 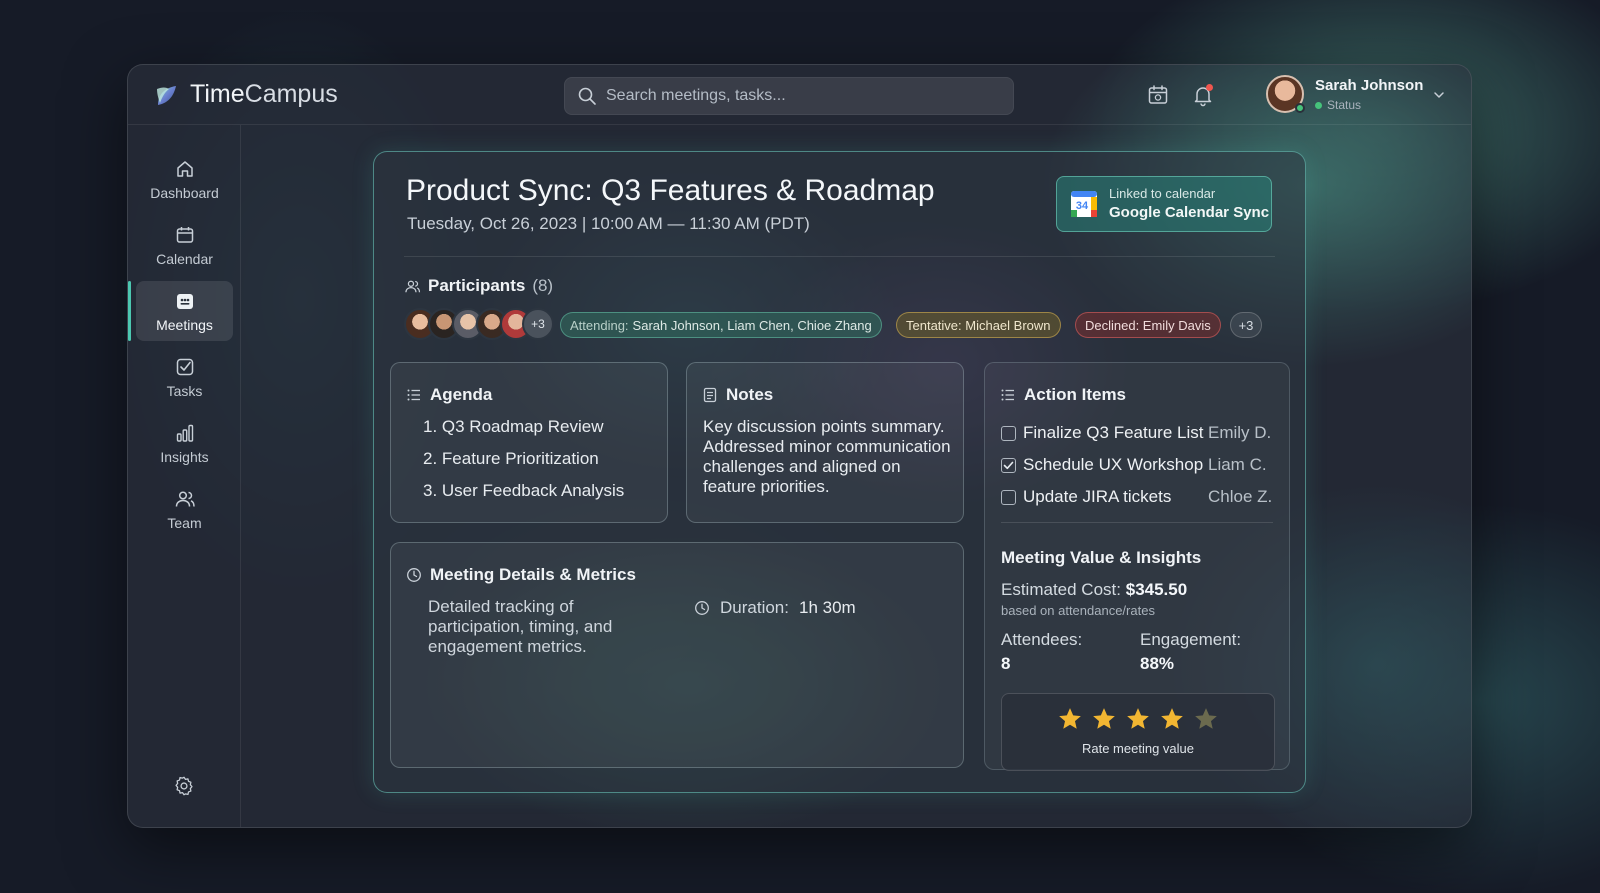 What do you see at coordinates (184, 258) in the screenshot?
I see `sidebar-item-label: Calendar` at bounding box center [184, 258].